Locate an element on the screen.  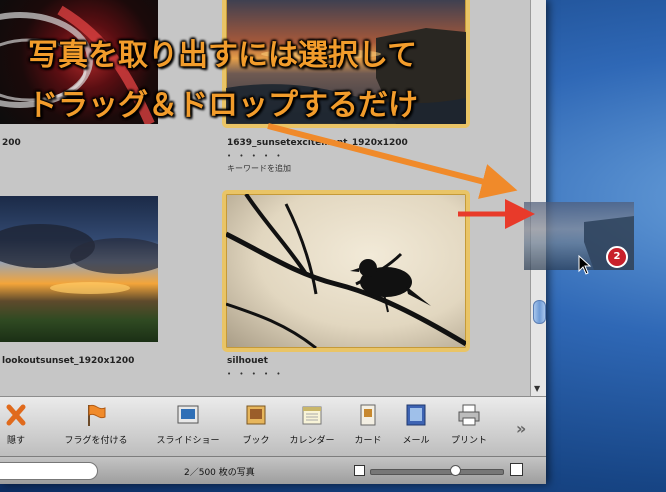
book-button: ブック is located at coordinates (256, 424).